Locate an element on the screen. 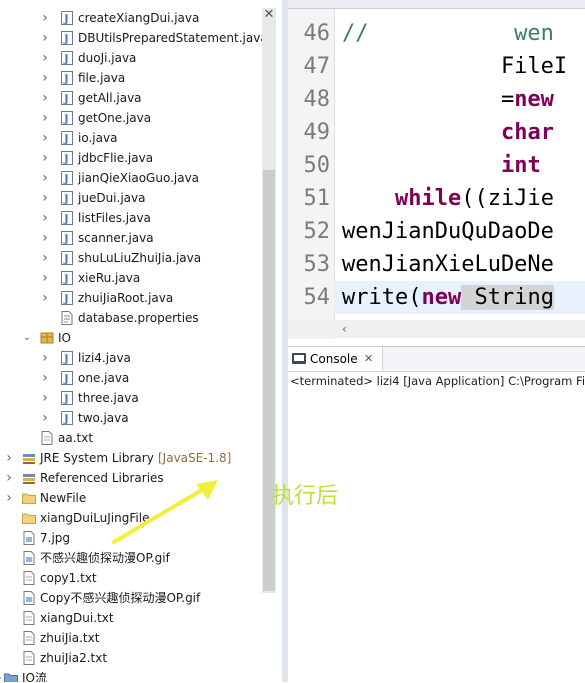 The image size is (585, 683). line-number: 53 is located at coordinates (317, 264).